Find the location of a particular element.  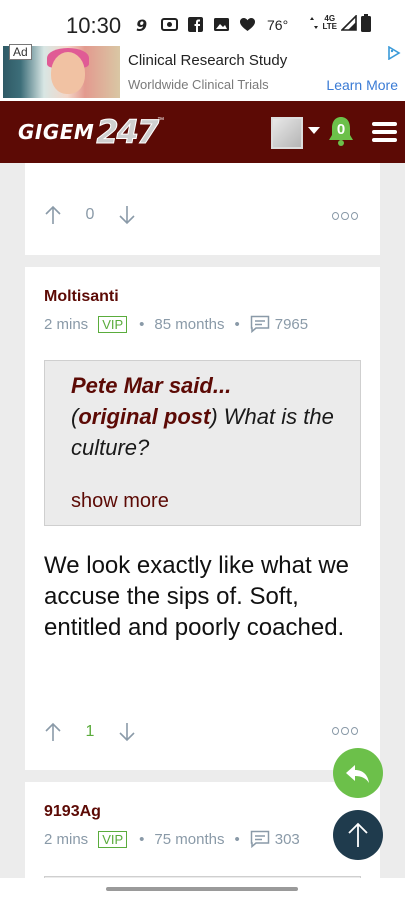

ad-title: Clinical Research Study is located at coordinates (207, 60).